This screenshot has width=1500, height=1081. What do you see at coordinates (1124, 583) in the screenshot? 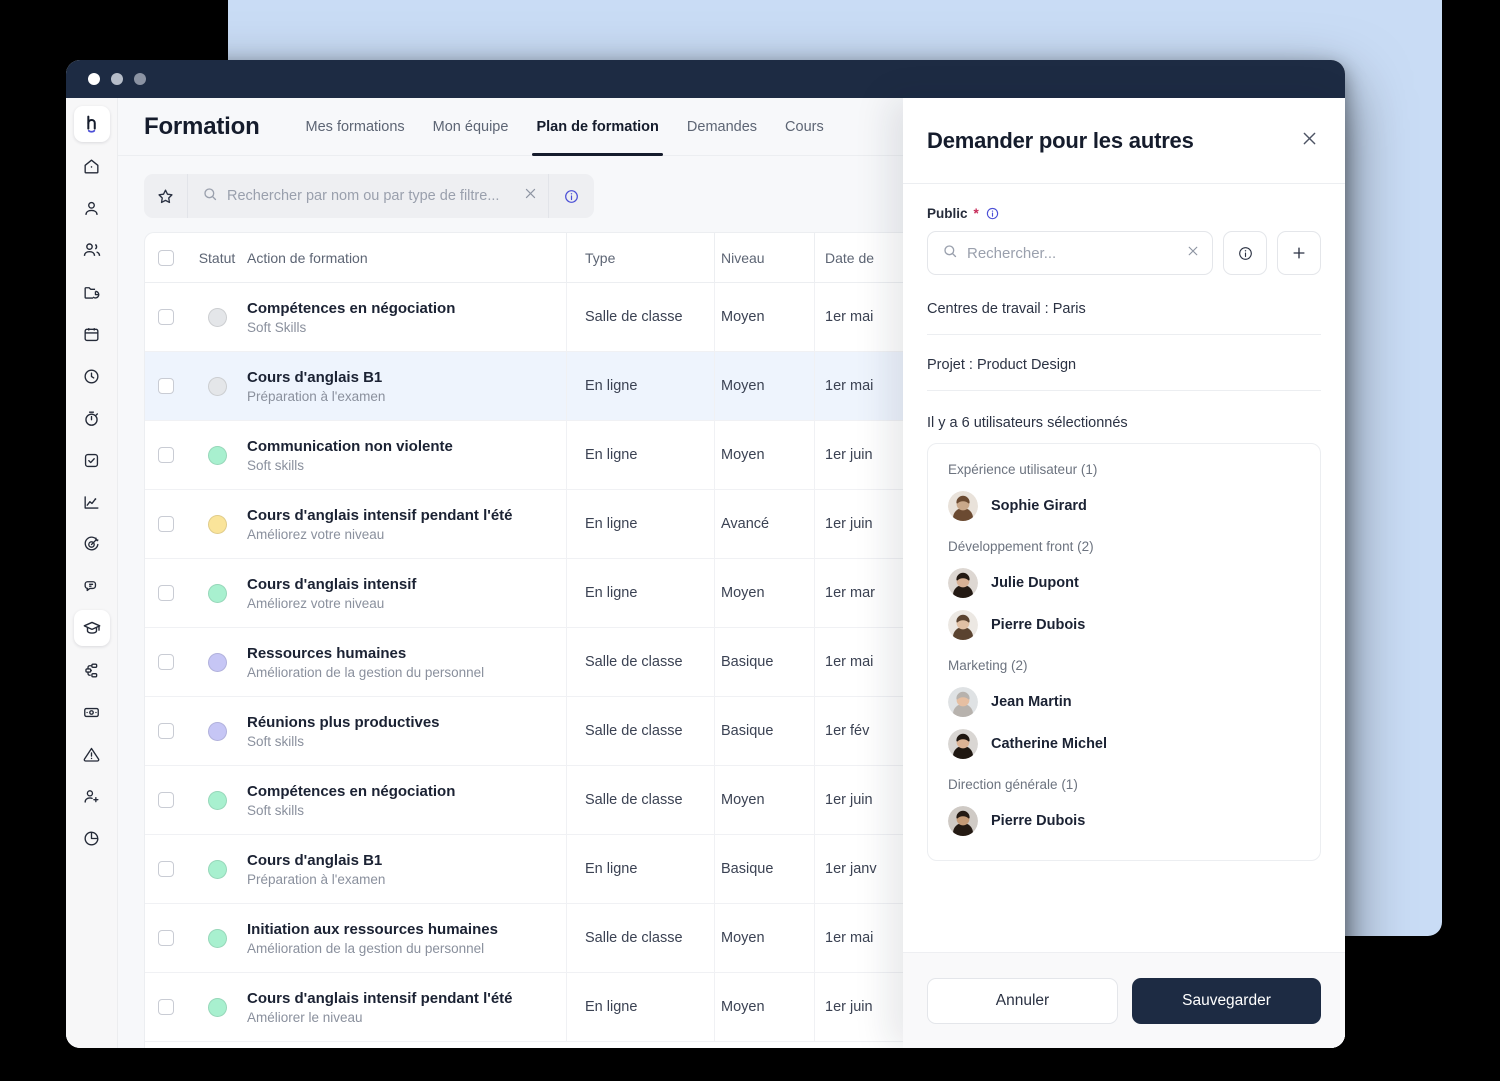
I see `list-item: Julie Dupont` at bounding box center [1124, 583].